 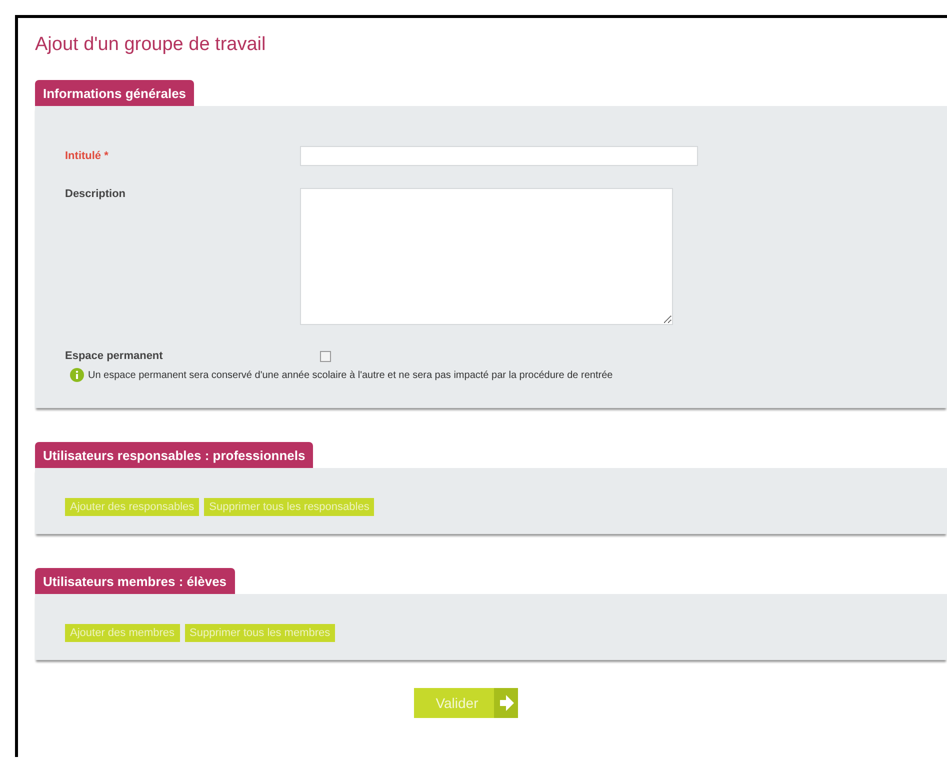 I want to click on action-button: Supprimer tous les membres, so click(x=260, y=633).